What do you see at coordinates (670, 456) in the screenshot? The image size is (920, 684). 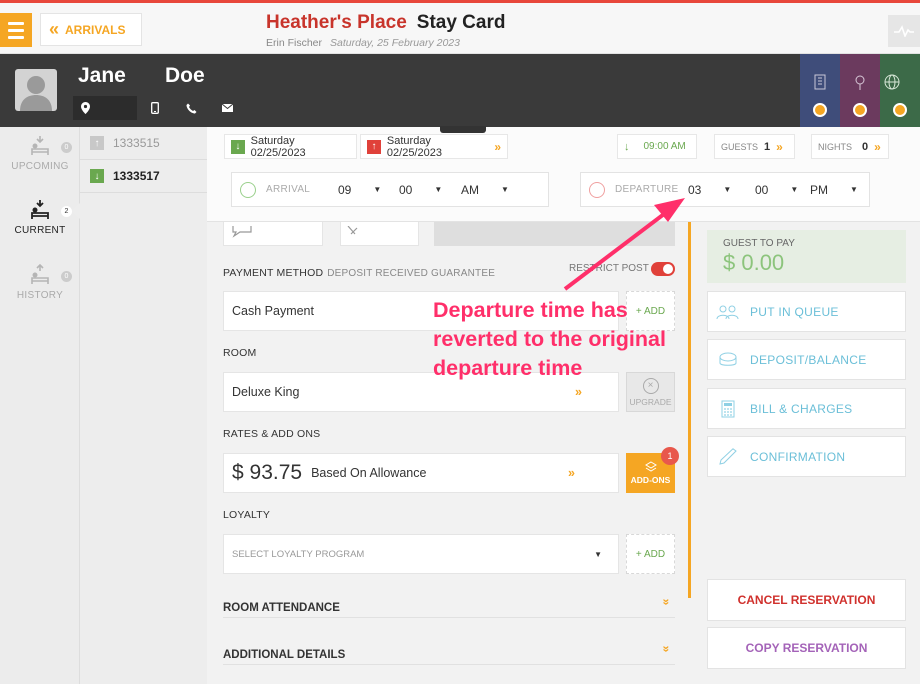 I see `add-ons-count-badge: 1` at bounding box center [670, 456].